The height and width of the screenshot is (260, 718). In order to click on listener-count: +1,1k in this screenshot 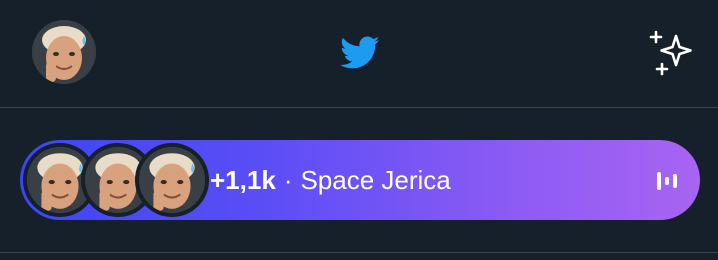, I will do `click(243, 180)`.